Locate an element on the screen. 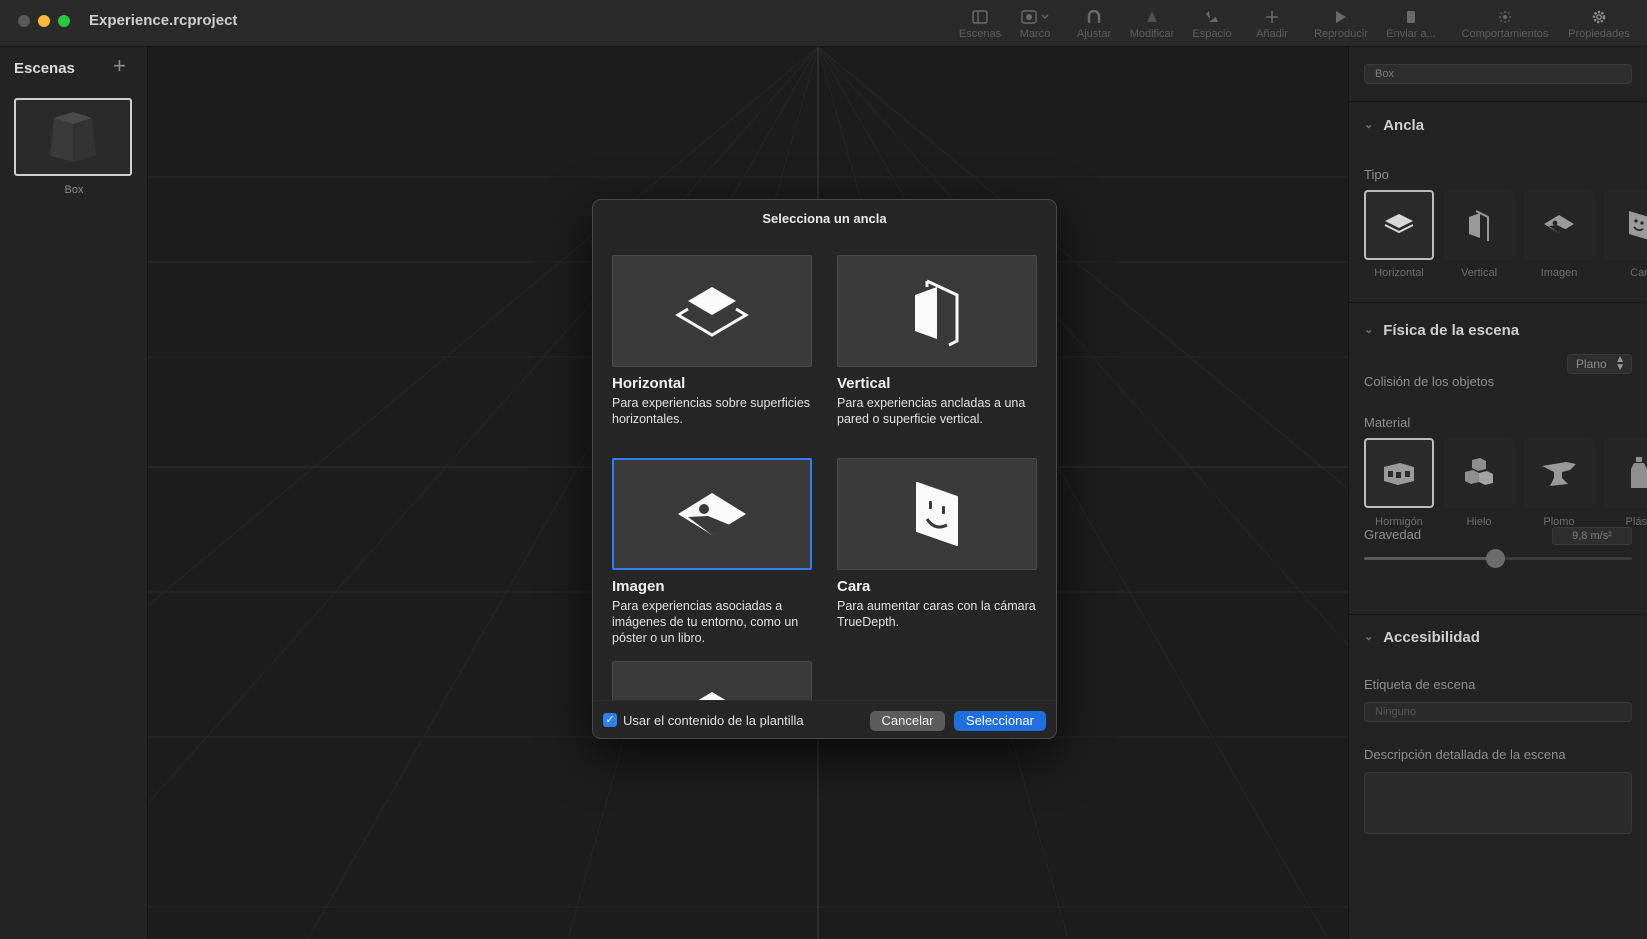  toolbar-scenes-button: Escenas is located at coordinates (980, 25).